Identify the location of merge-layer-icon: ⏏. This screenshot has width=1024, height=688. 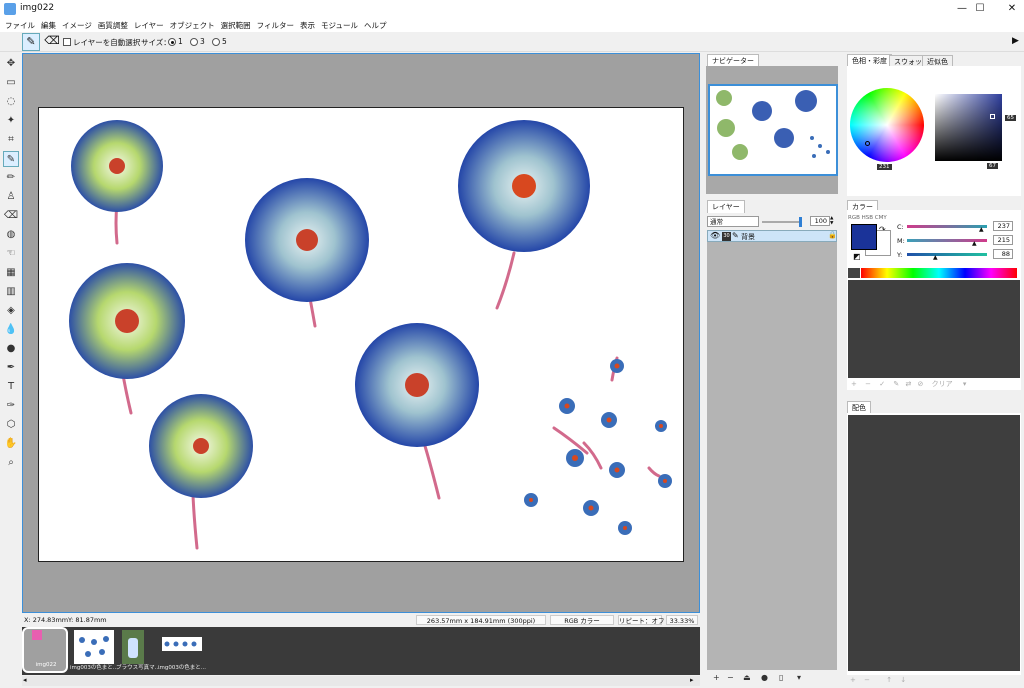
(747, 677).